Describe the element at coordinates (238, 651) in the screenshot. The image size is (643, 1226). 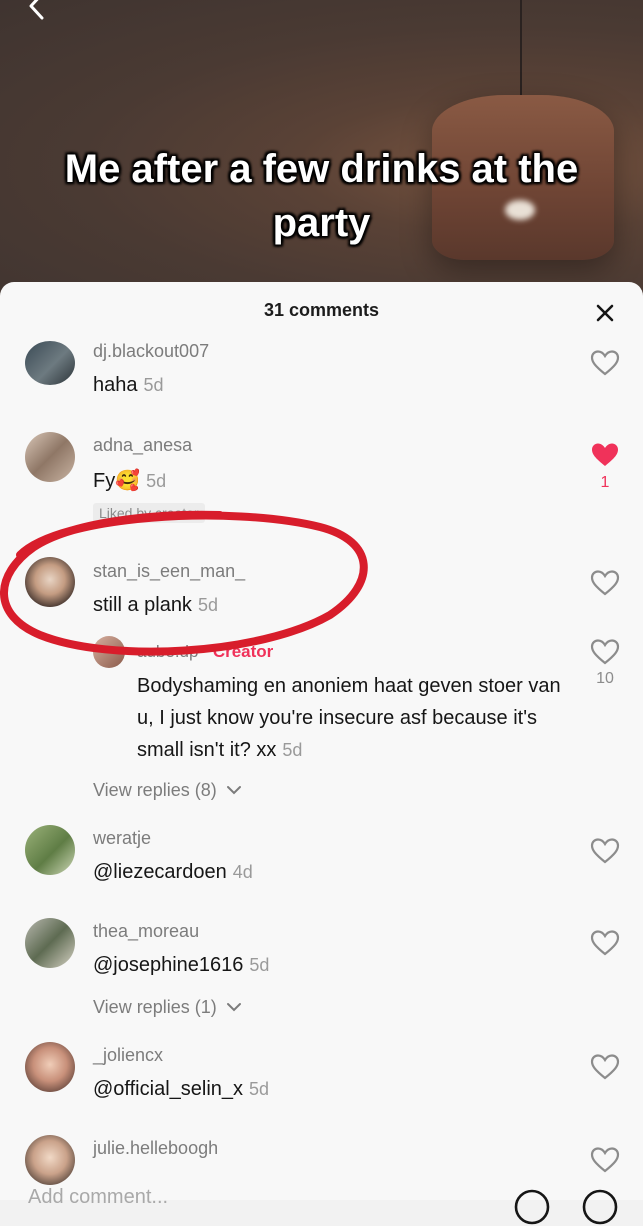
I see `creator-label: · Creator` at that location.